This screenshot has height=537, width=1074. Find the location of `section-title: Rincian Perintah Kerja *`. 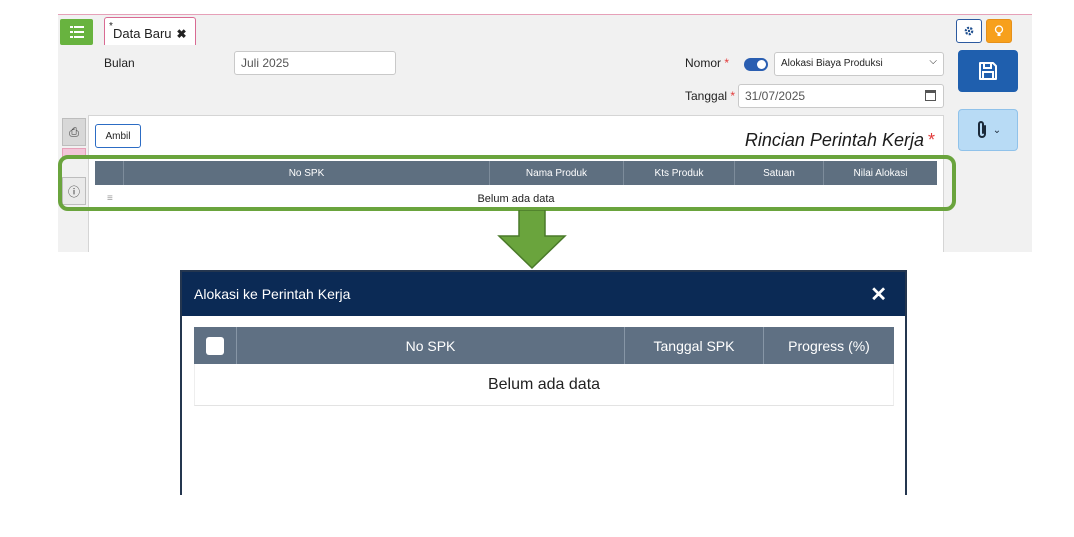

section-title: Rincian Perintah Kerja * is located at coordinates (840, 140).